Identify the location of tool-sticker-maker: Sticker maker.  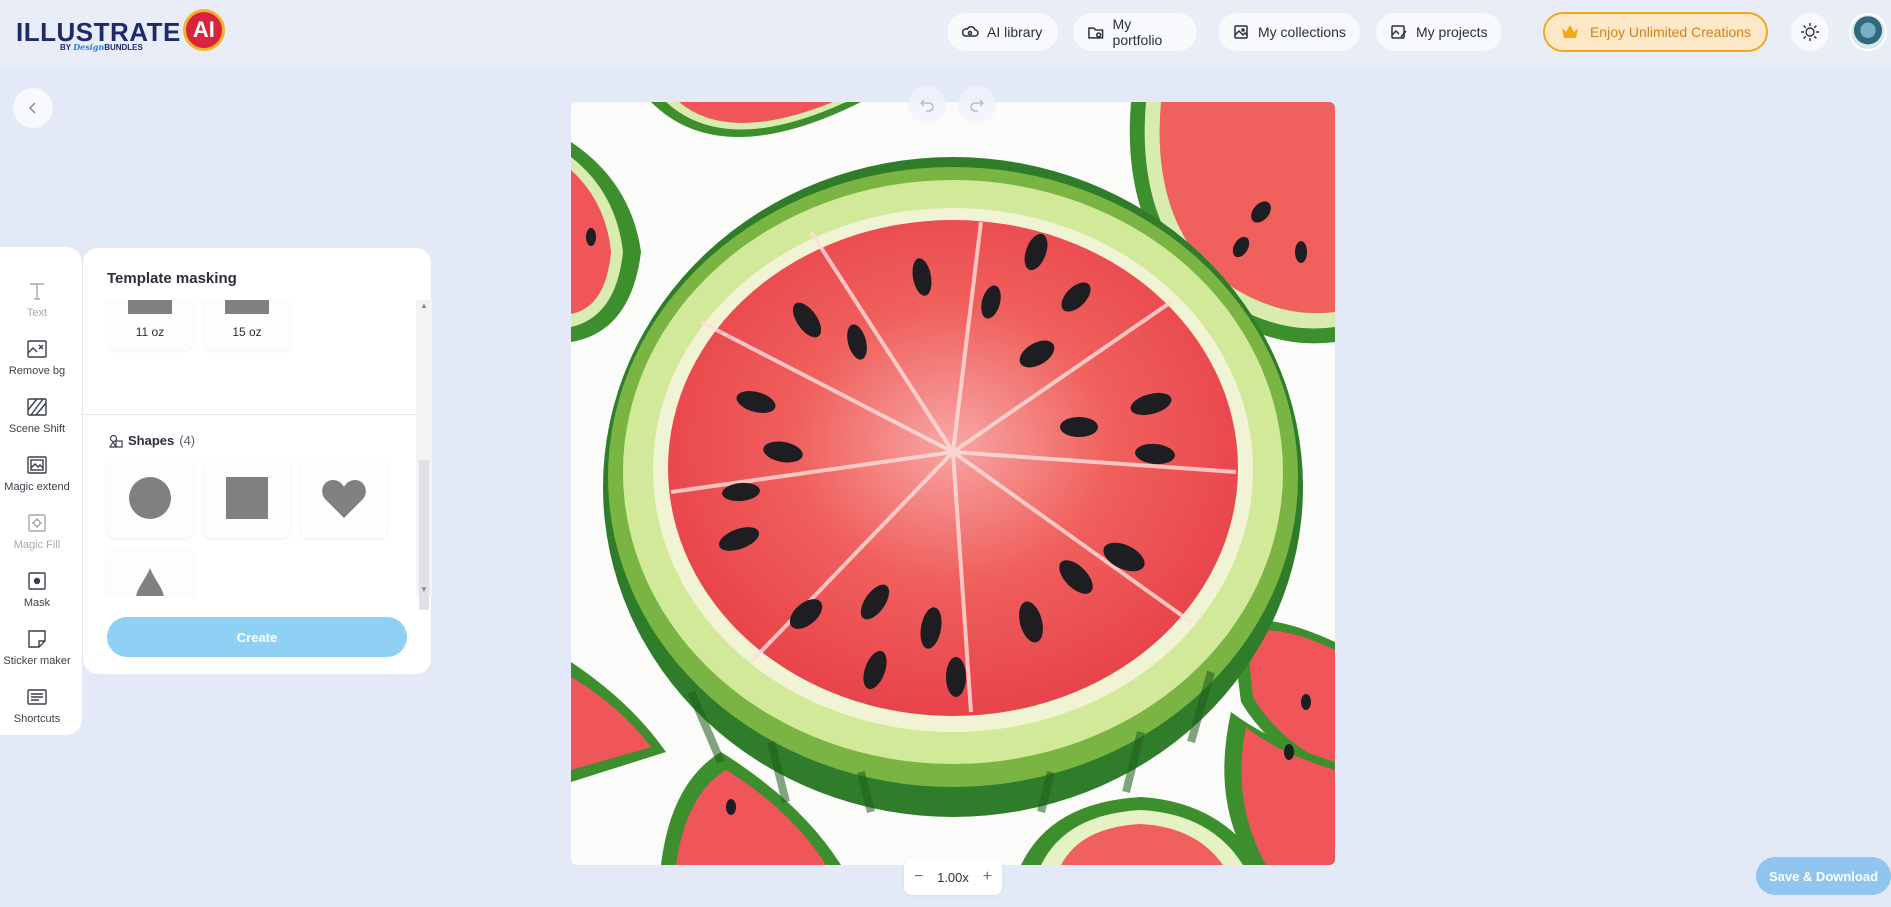
(37, 647).